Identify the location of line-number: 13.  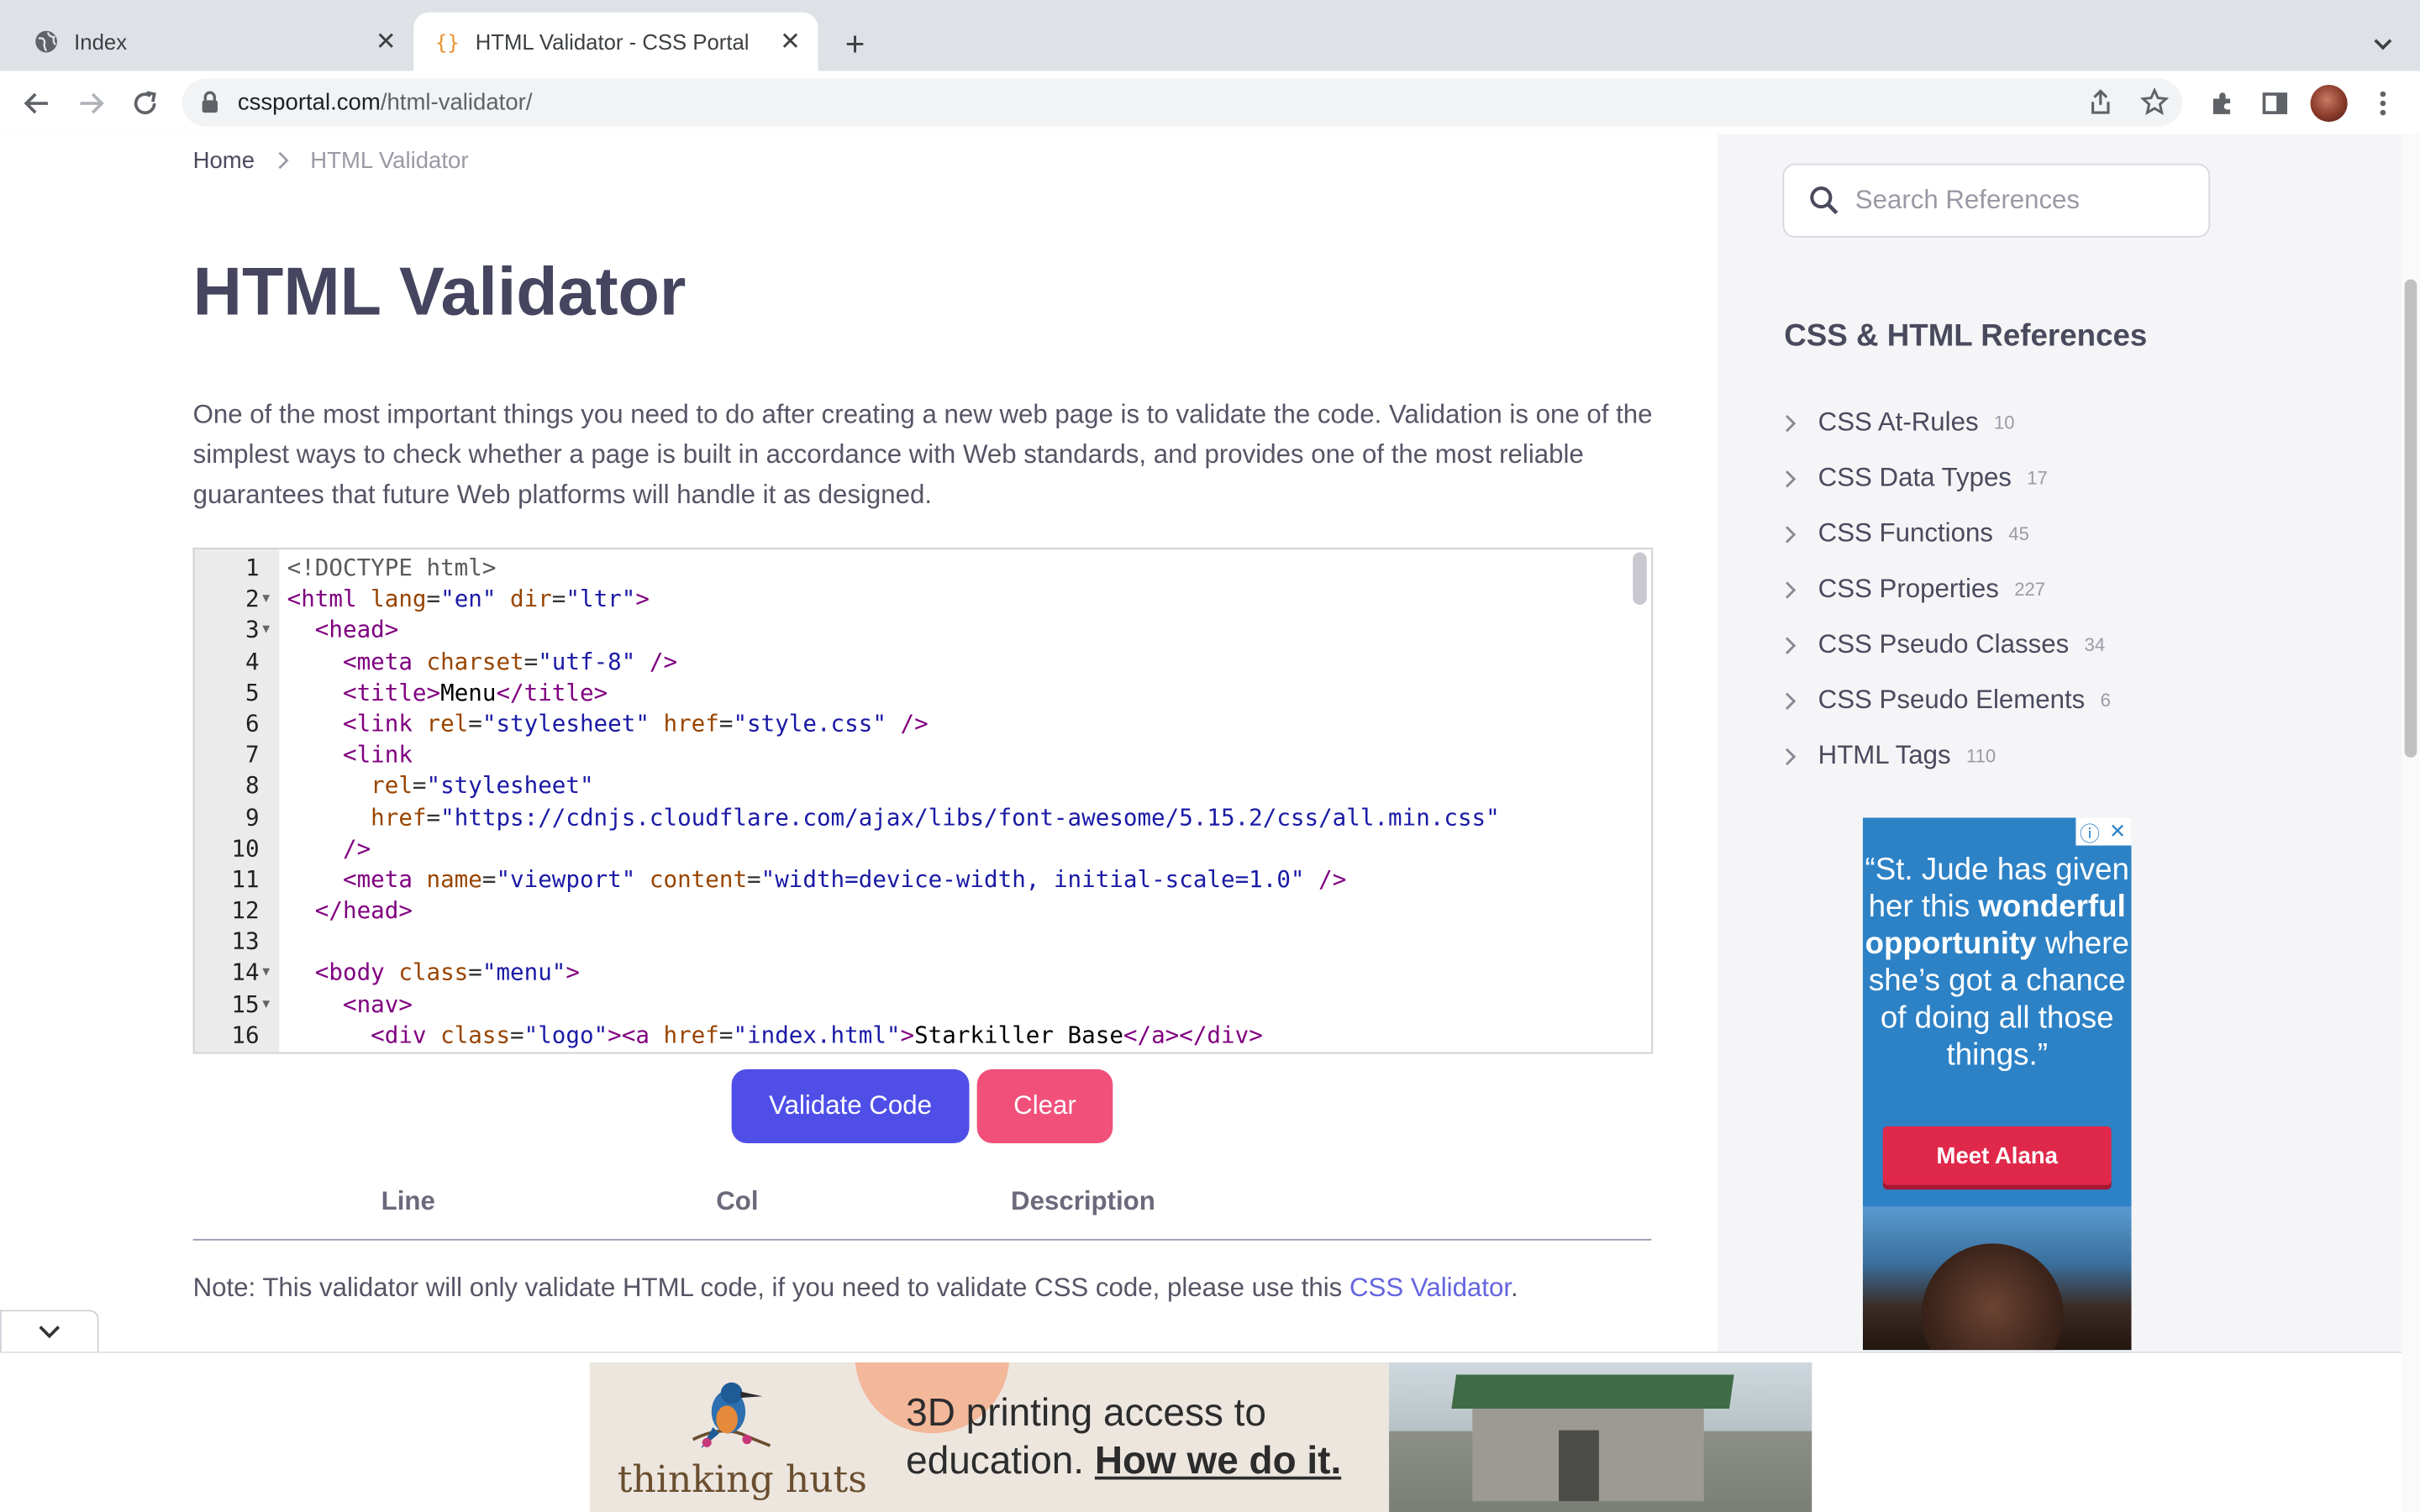
(246, 941).